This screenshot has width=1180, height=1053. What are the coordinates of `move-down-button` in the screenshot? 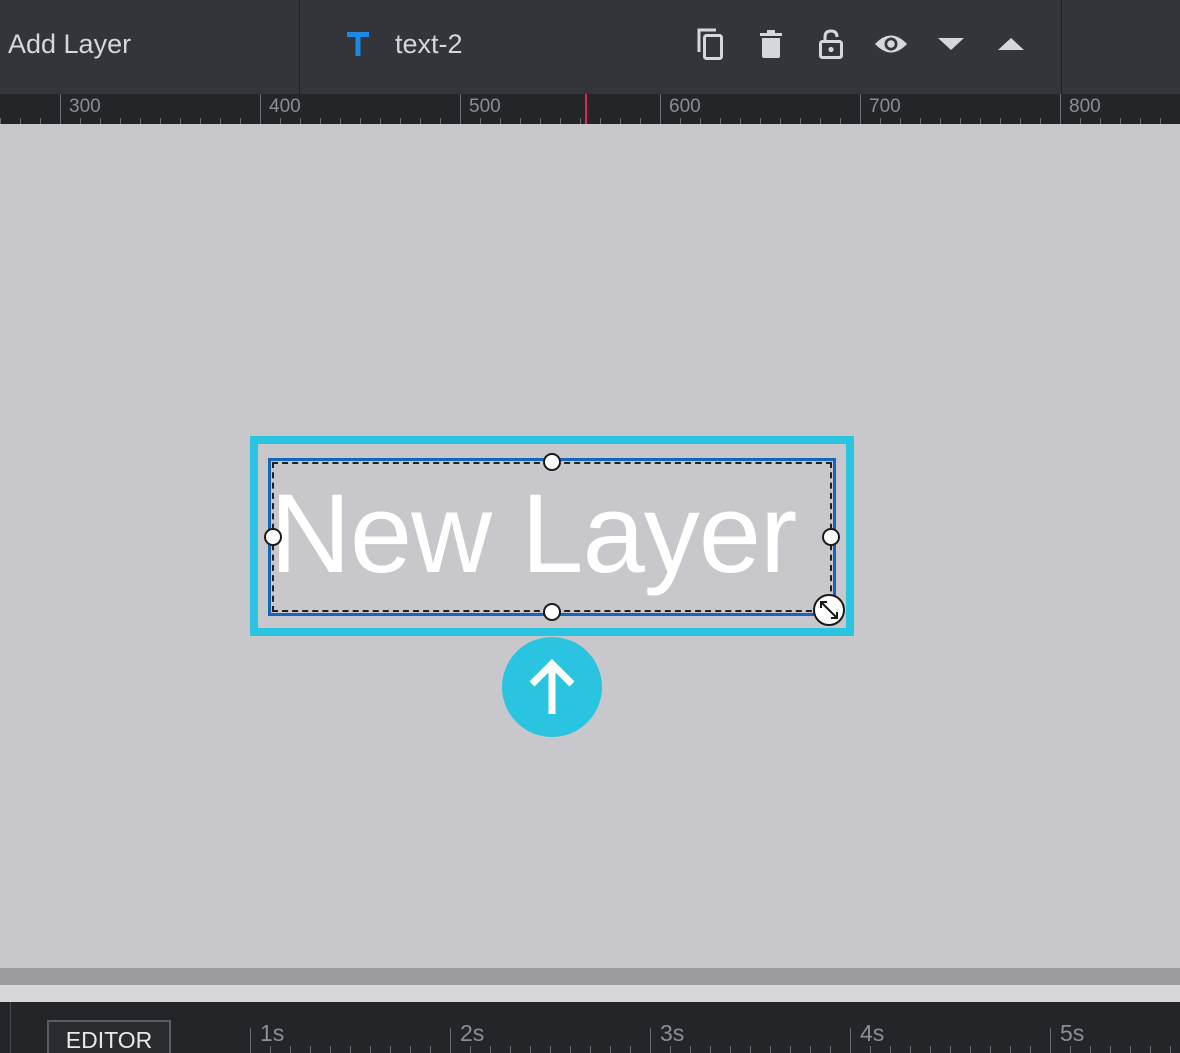 It's located at (951, 44).